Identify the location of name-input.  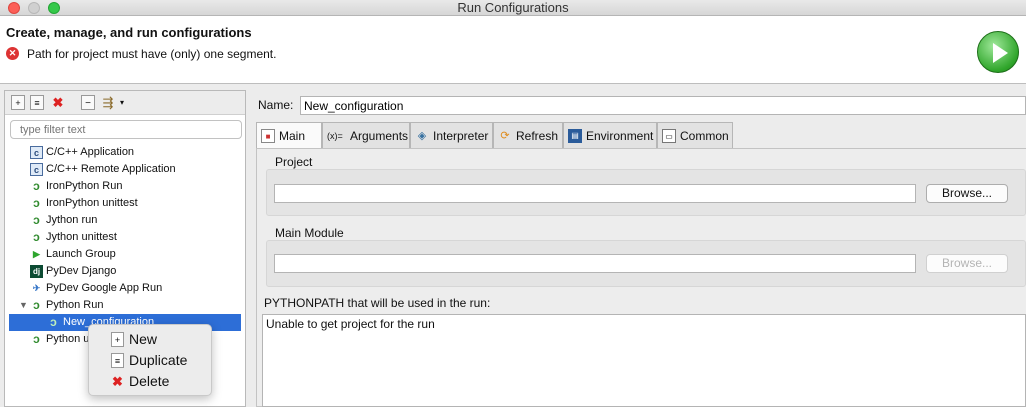
(663, 105).